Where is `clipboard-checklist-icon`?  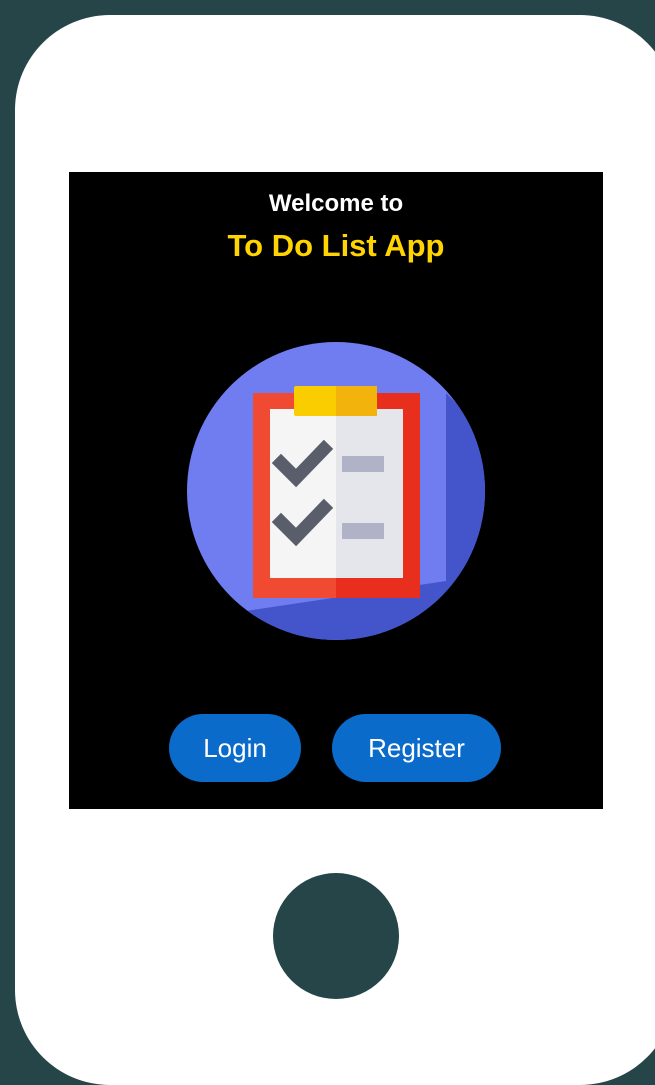
clipboard-checklist-icon is located at coordinates (336, 491).